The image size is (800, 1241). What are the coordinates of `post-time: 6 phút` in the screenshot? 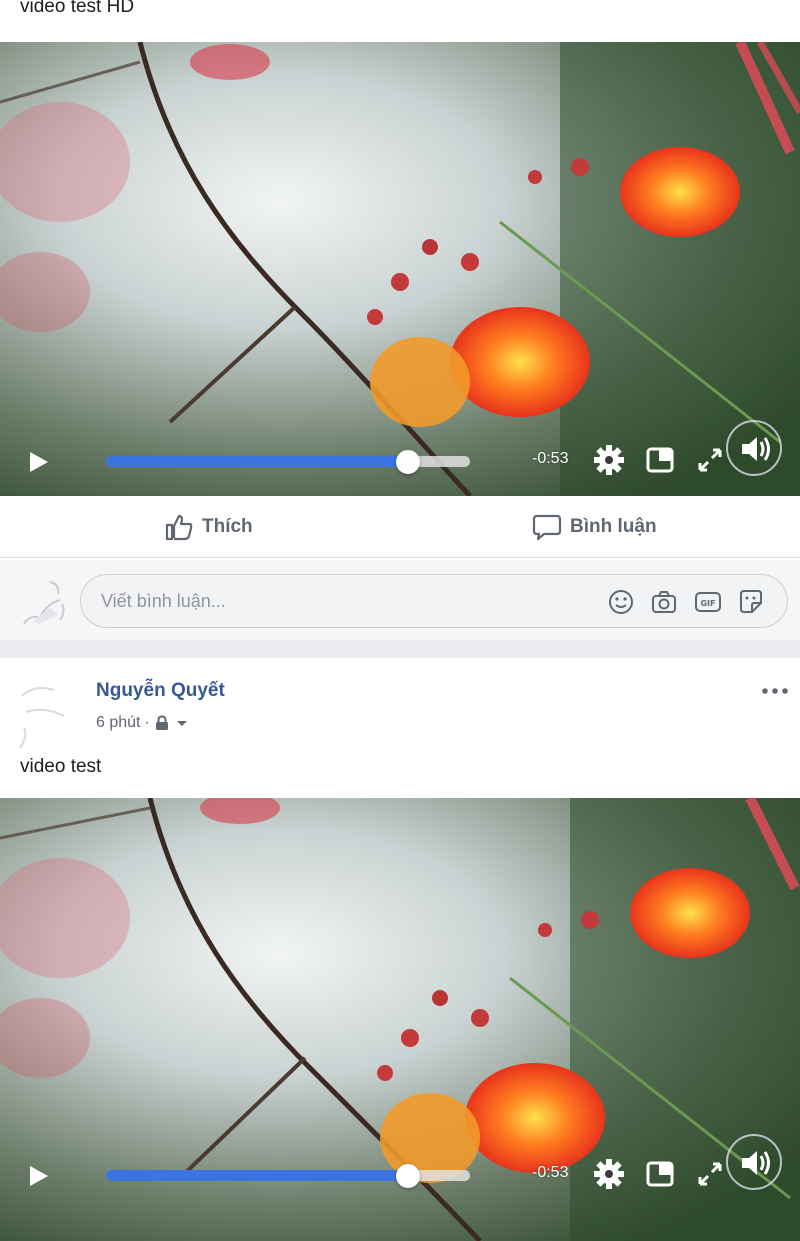 It's located at (118, 723).